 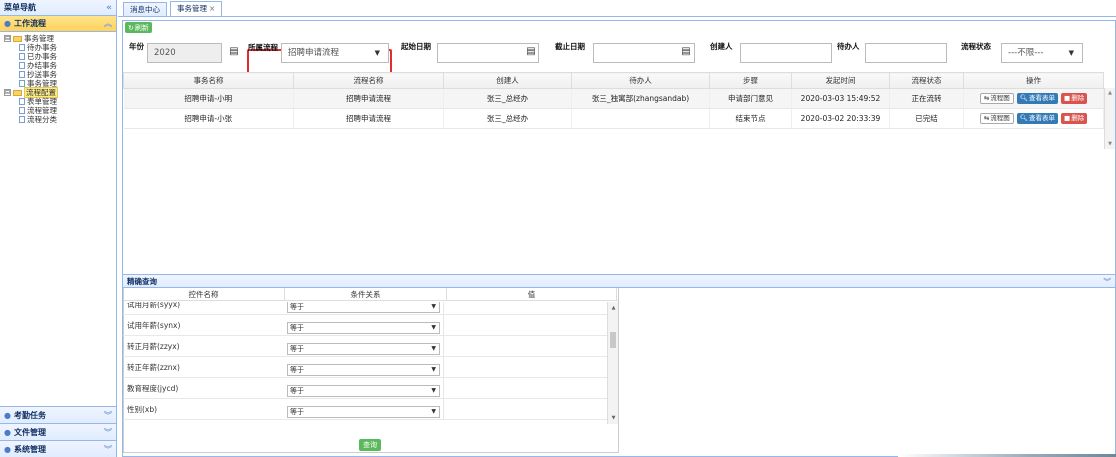 What do you see at coordinates (60, 101) in the screenshot?
I see `tree-item-forms: 表单管理` at bounding box center [60, 101].